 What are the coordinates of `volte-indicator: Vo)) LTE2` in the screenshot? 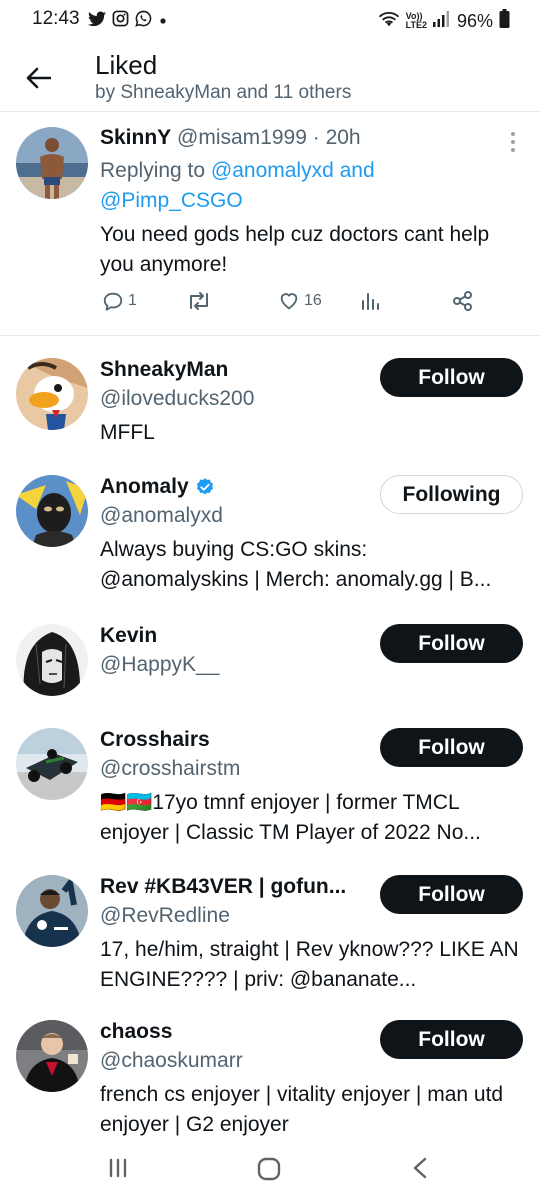 It's located at (416, 21).